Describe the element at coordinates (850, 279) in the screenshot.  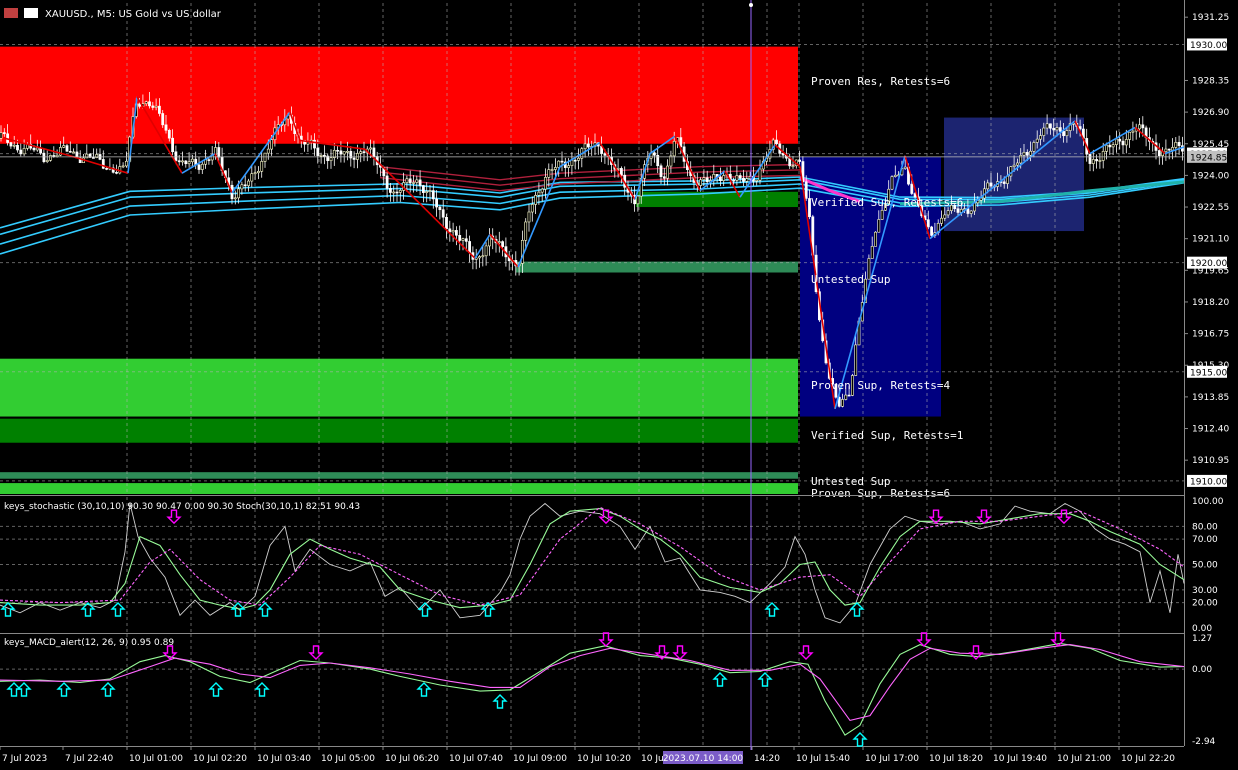
I see `zone-label: Untested Sup` at that location.